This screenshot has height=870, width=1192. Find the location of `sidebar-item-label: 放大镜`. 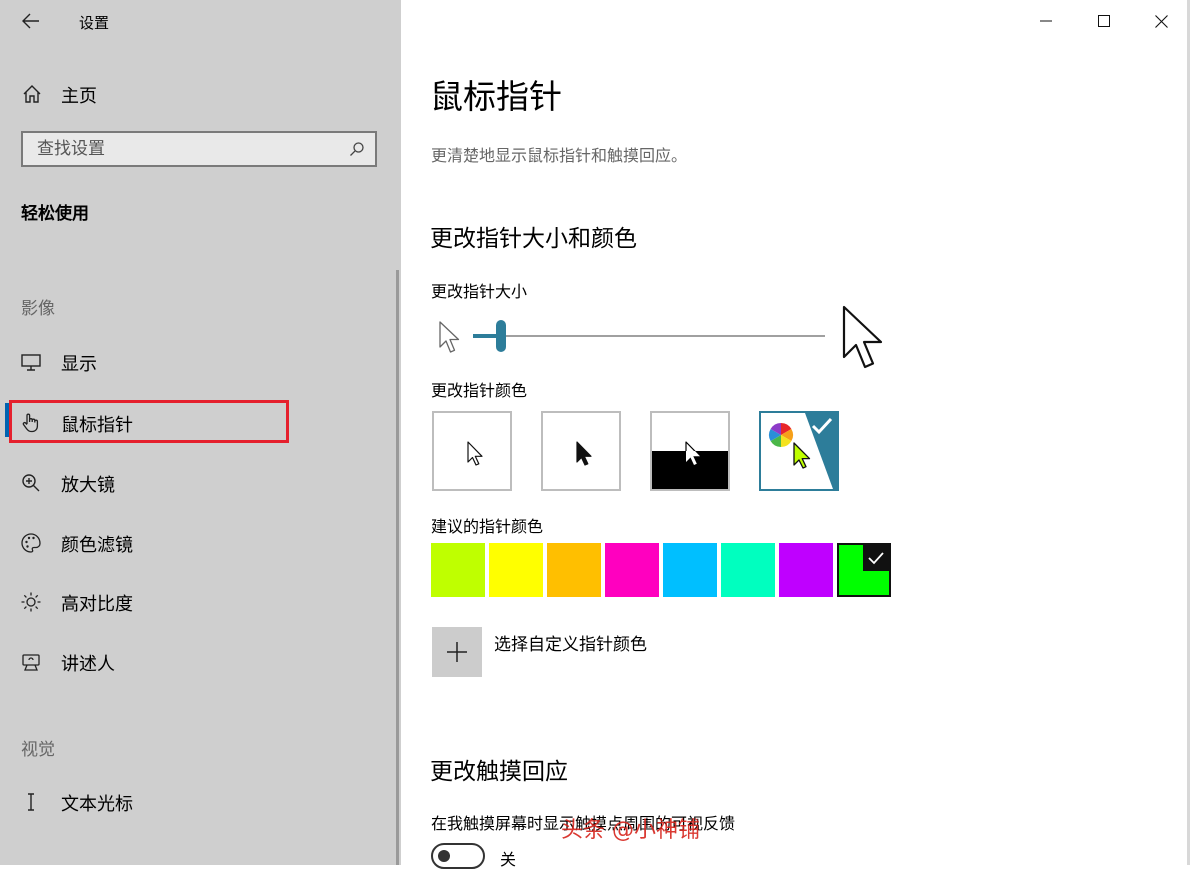

sidebar-item-label: 放大镜 is located at coordinates (88, 485).